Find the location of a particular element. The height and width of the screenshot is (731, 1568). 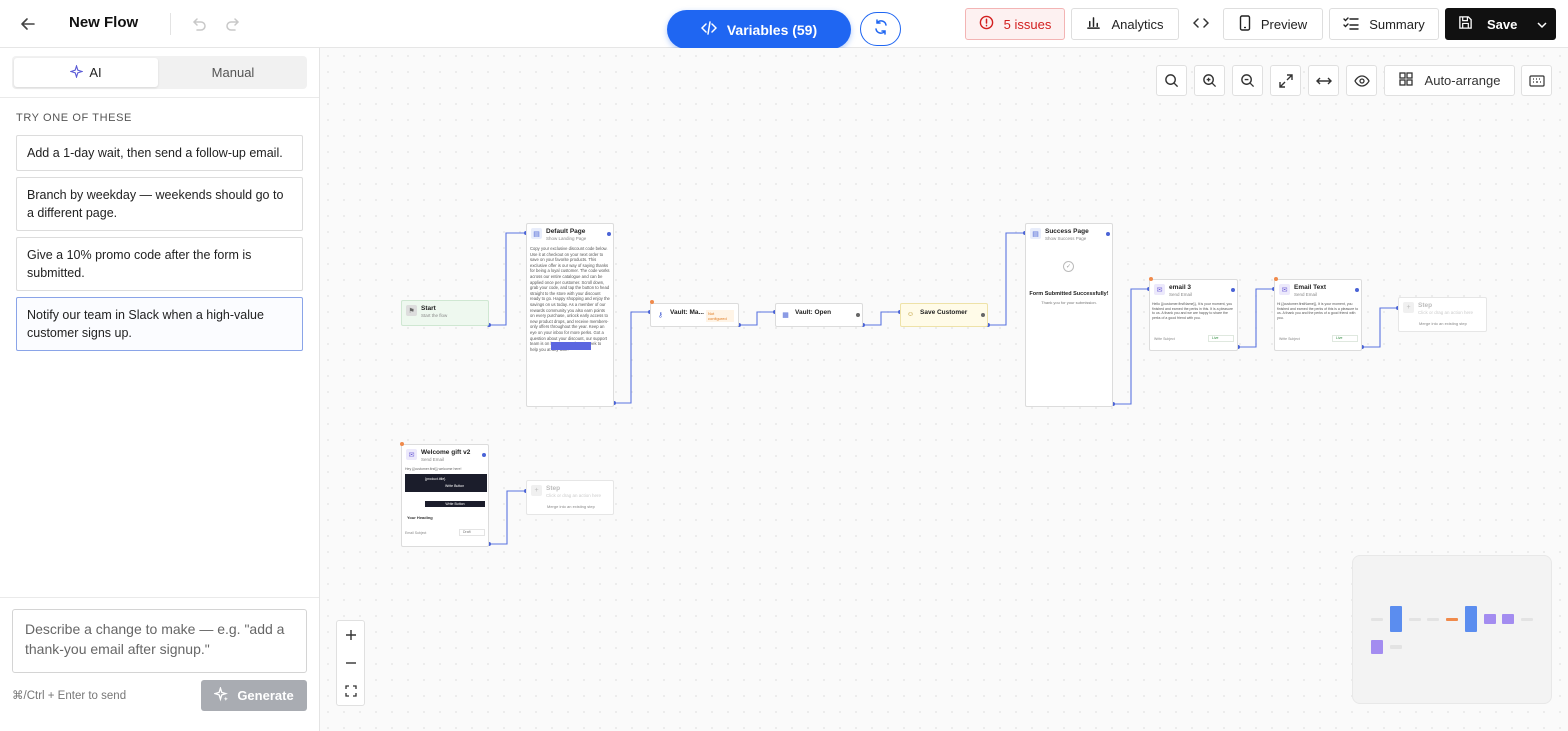

minus-icon is located at coordinates (350, 663).